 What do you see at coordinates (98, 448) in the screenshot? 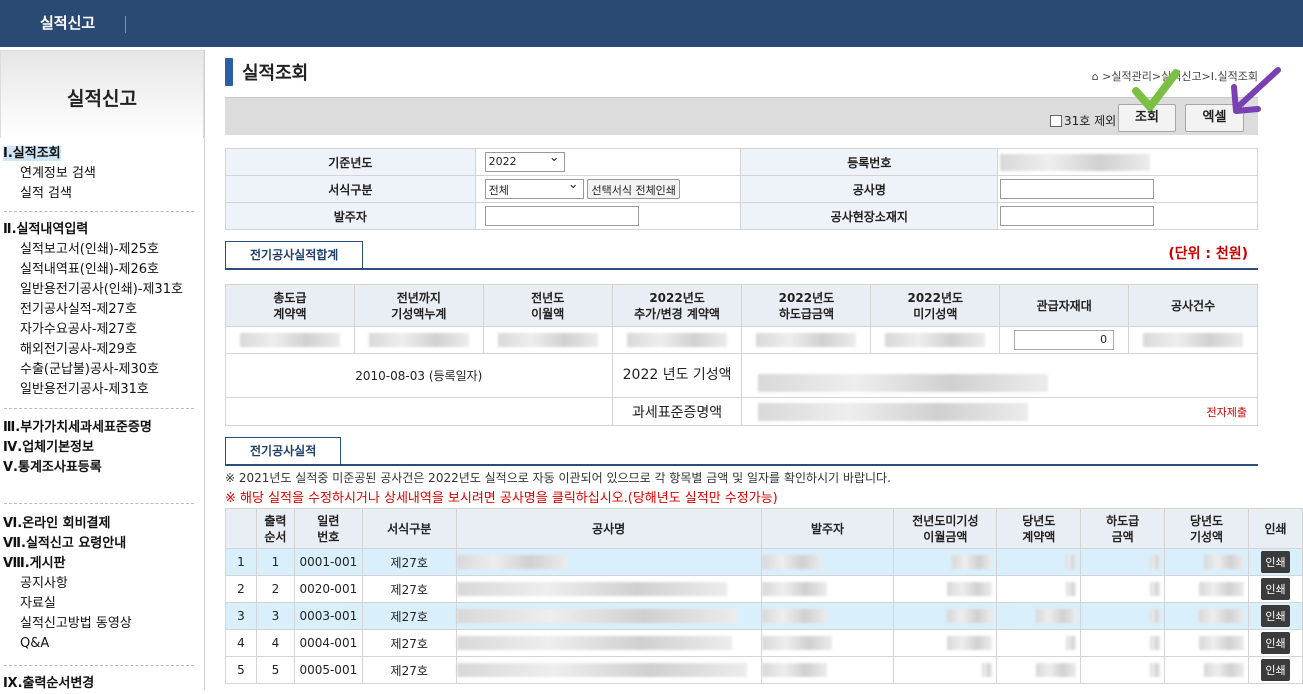
I see `sidebar-item-company-info: Ⅳ.업체기본정보` at bounding box center [98, 448].